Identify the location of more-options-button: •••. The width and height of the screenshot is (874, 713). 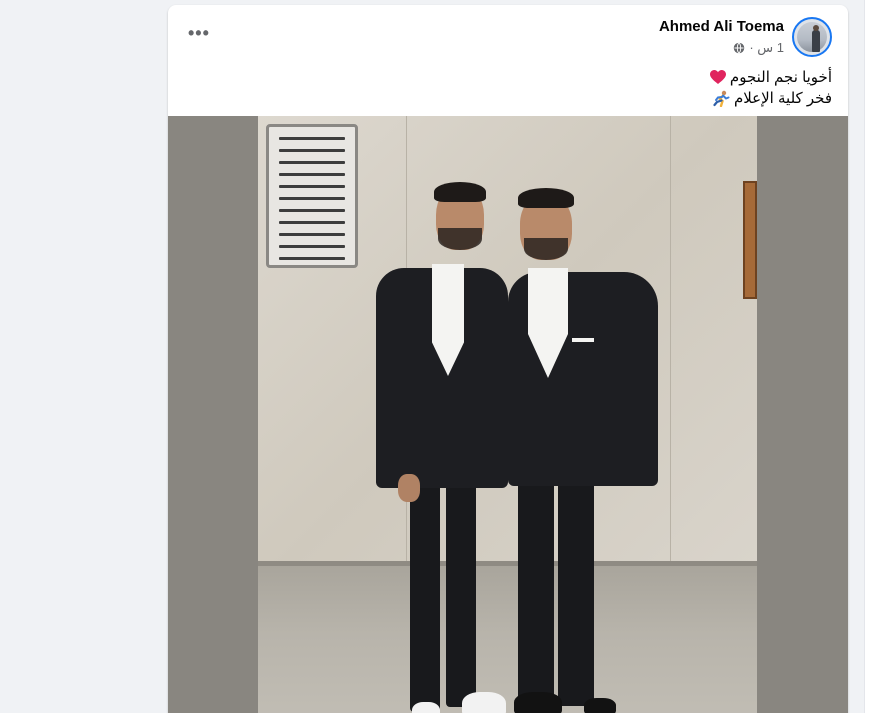
(199, 33).